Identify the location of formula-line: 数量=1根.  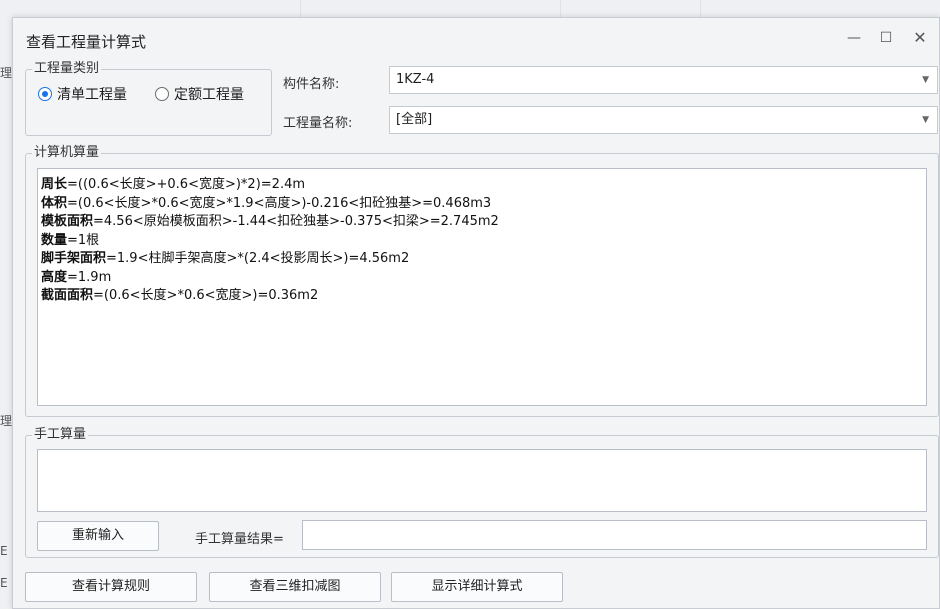
(70, 240).